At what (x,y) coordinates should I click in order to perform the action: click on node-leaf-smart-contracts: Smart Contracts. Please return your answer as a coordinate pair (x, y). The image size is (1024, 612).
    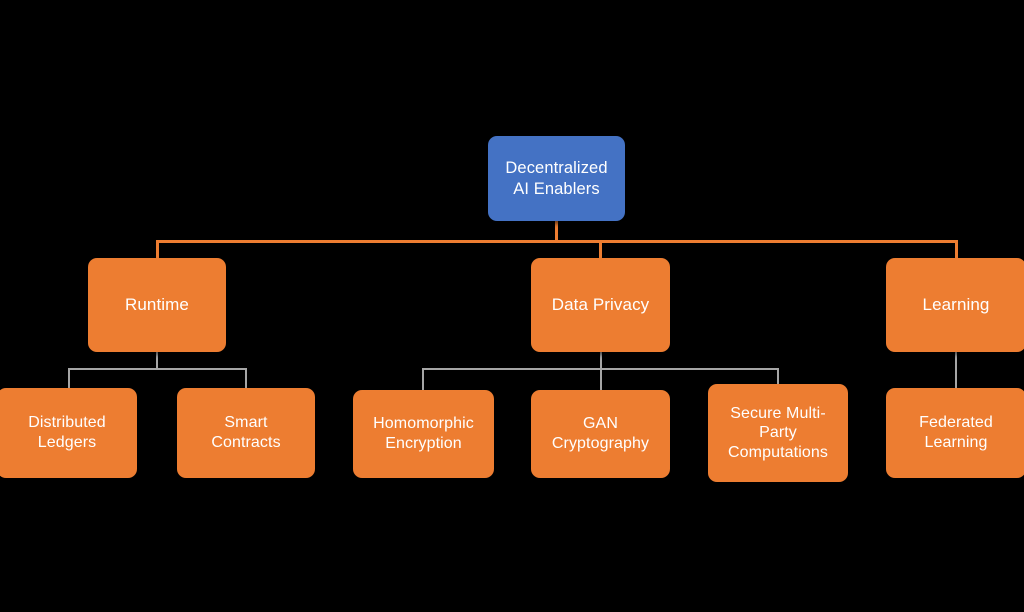
    Looking at the image, I should click on (246, 433).